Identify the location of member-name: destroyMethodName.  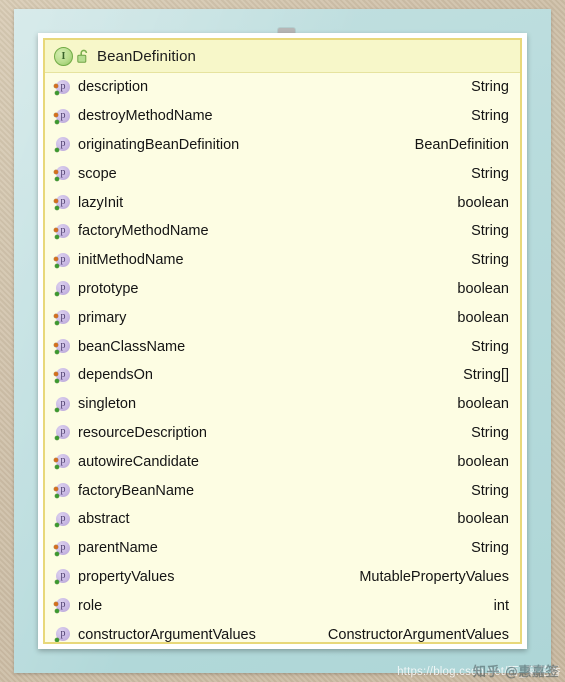
(145, 116).